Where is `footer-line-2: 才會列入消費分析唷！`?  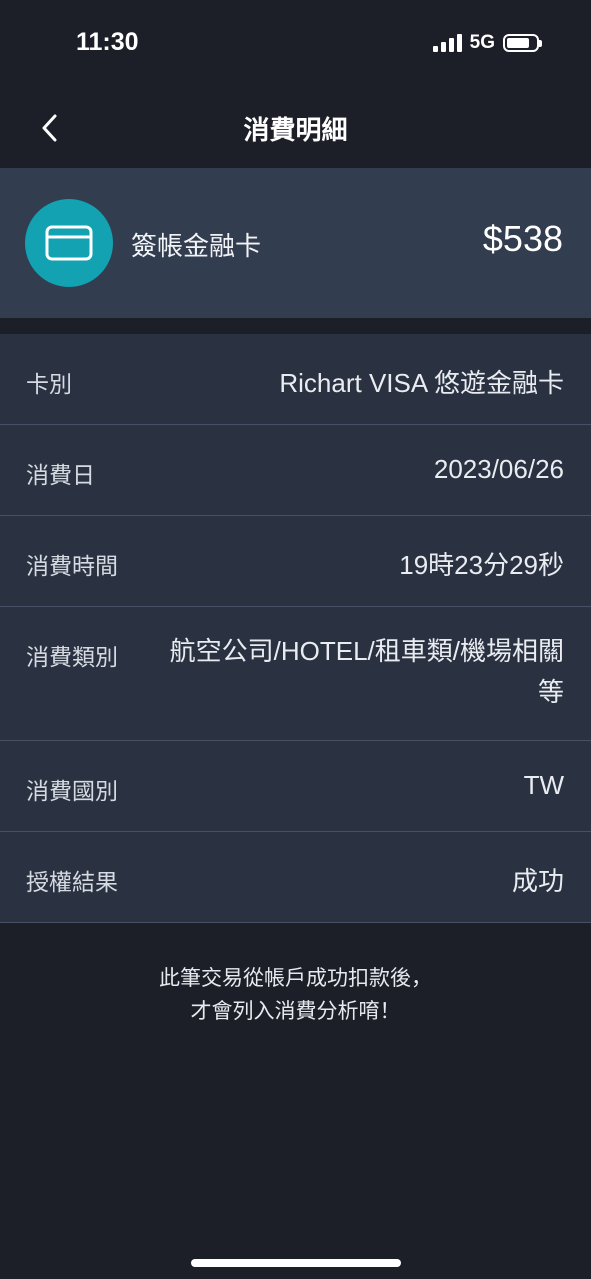
footer-line-2: 才會列入消費分析唷！ is located at coordinates (295, 1011).